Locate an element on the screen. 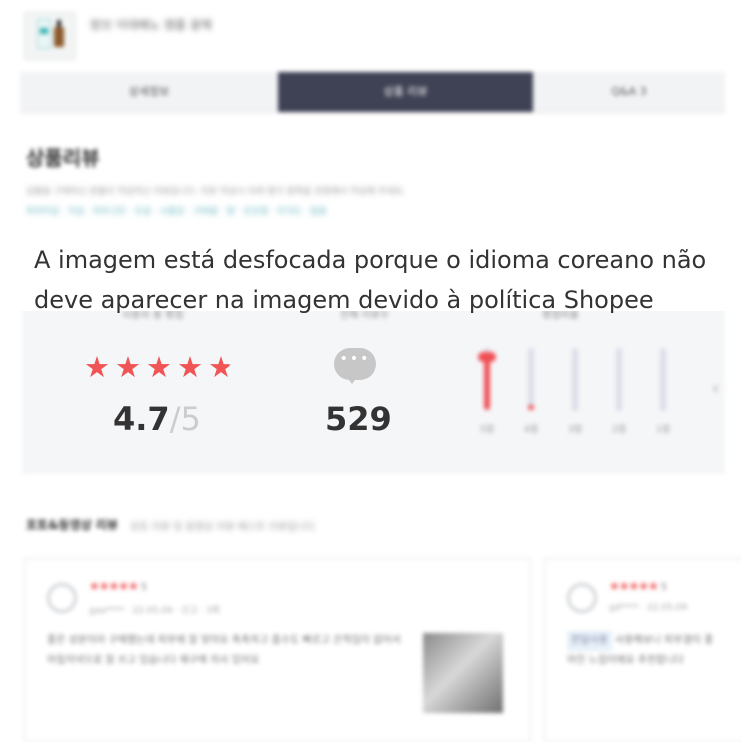 This screenshot has width=741, height=742. rating-value: 4.7 is located at coordinates (141, 419).